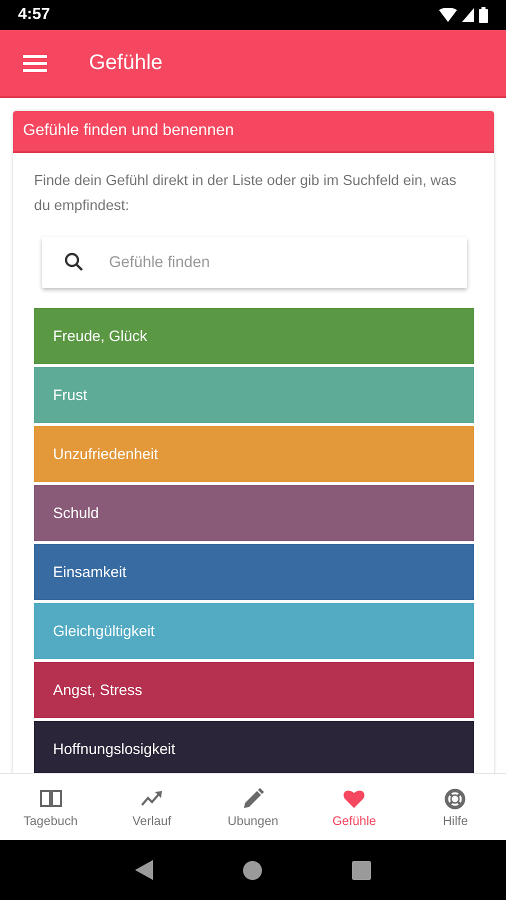 Image resolution: width=506 pixels, height=900 pixels. I want to click on nav-tab: Hilfe, so click(455, 807).